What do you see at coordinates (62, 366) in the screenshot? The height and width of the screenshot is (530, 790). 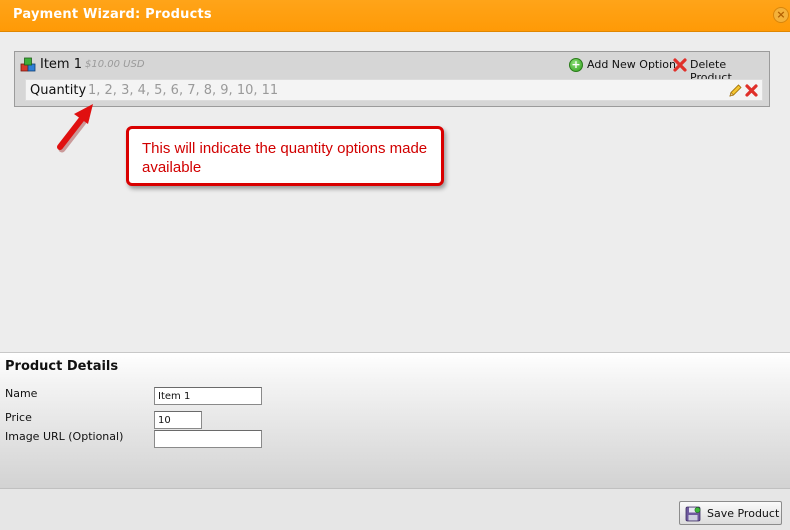 I see `details-title: Product Details` at bounding box center [62, 366].